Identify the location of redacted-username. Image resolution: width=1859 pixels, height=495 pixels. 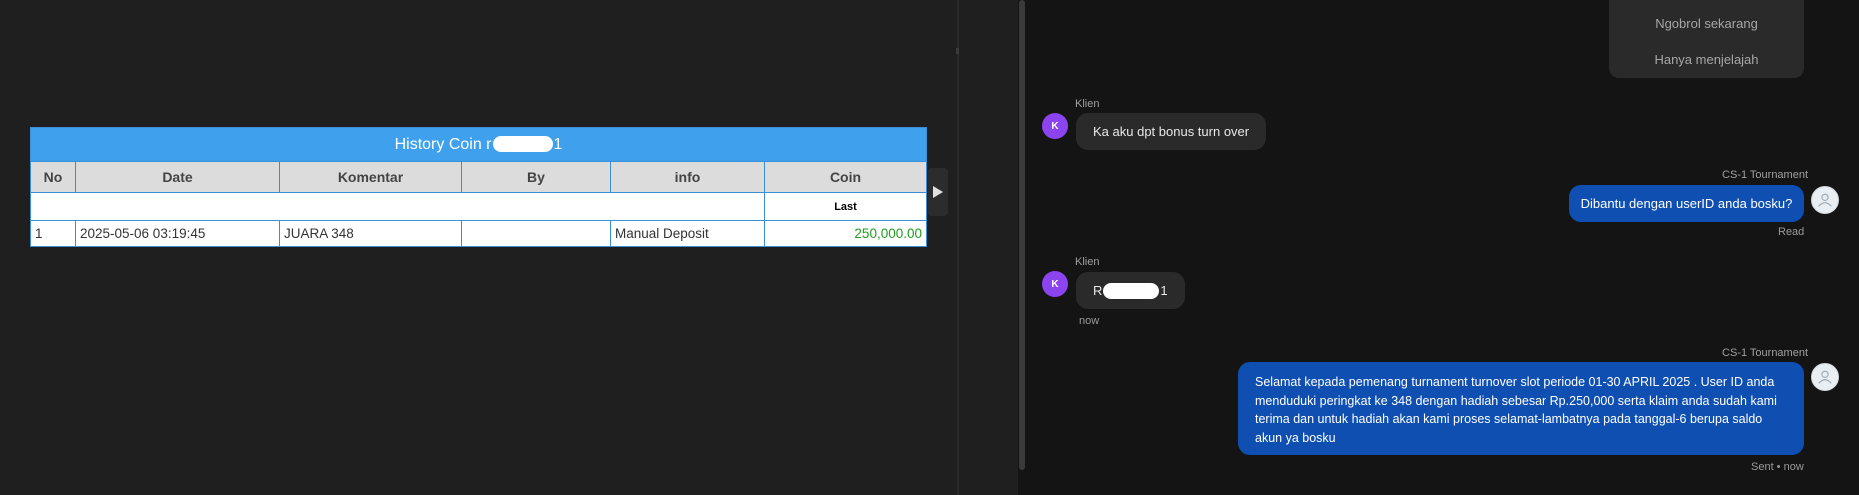
(522, 144).